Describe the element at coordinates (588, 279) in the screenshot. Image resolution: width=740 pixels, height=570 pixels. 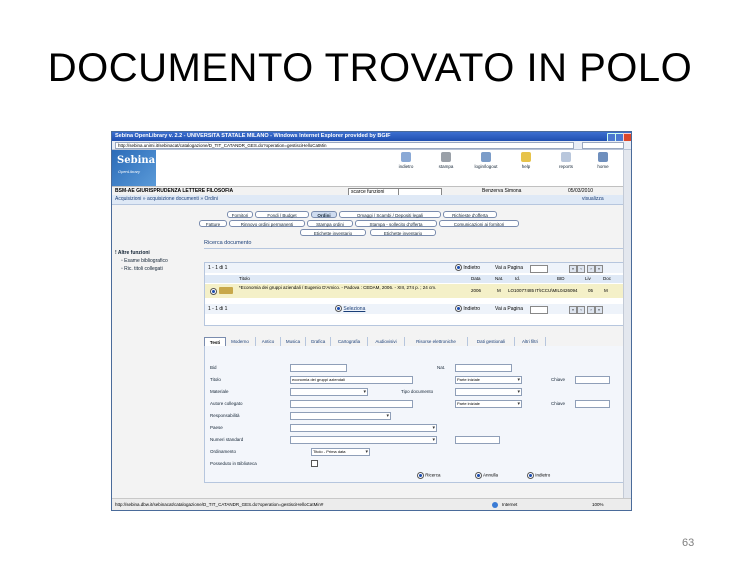
I see `col-liv: Liv` at that location.